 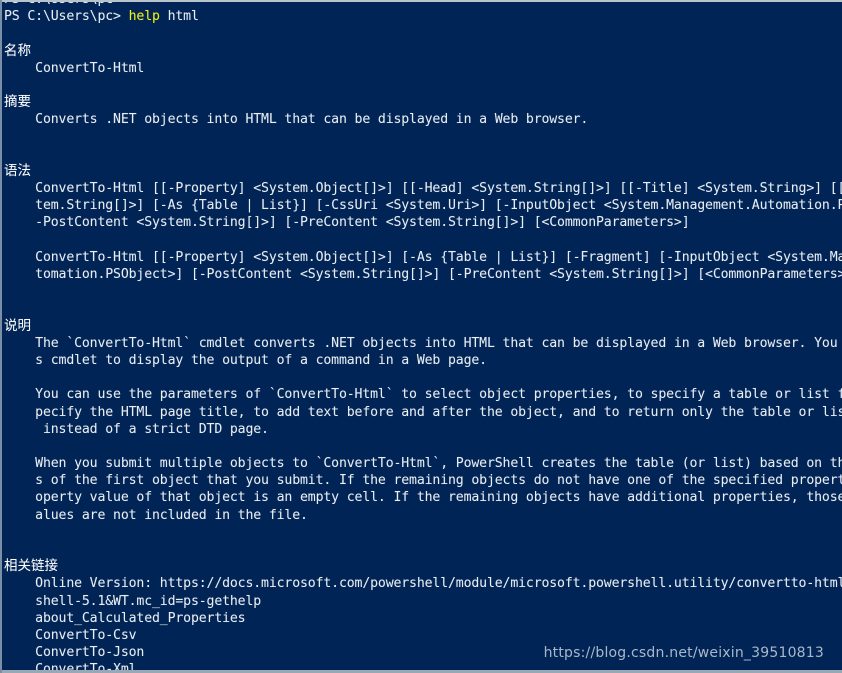 I want to click on prompt-text-clipped: PS C:\Users\pc>, so click(x=62, y=3).